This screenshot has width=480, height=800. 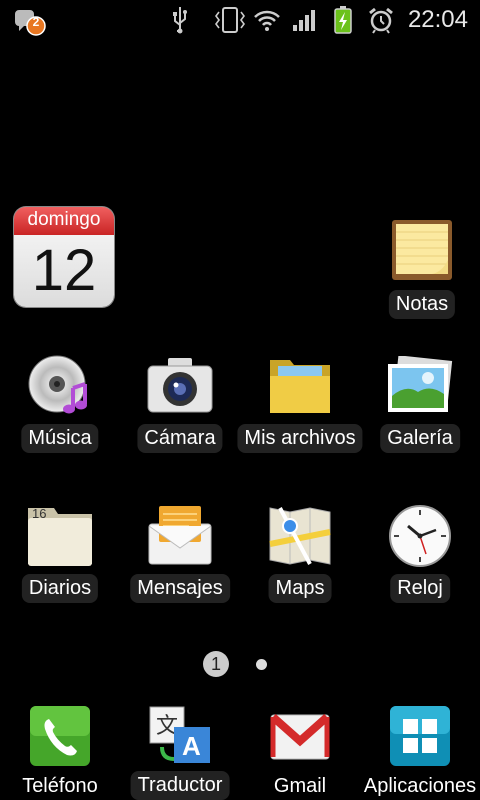 What do you see at coordinates (420, 538) in the screenshot?
I see `clock-icon` at bounding box center [420, 538].